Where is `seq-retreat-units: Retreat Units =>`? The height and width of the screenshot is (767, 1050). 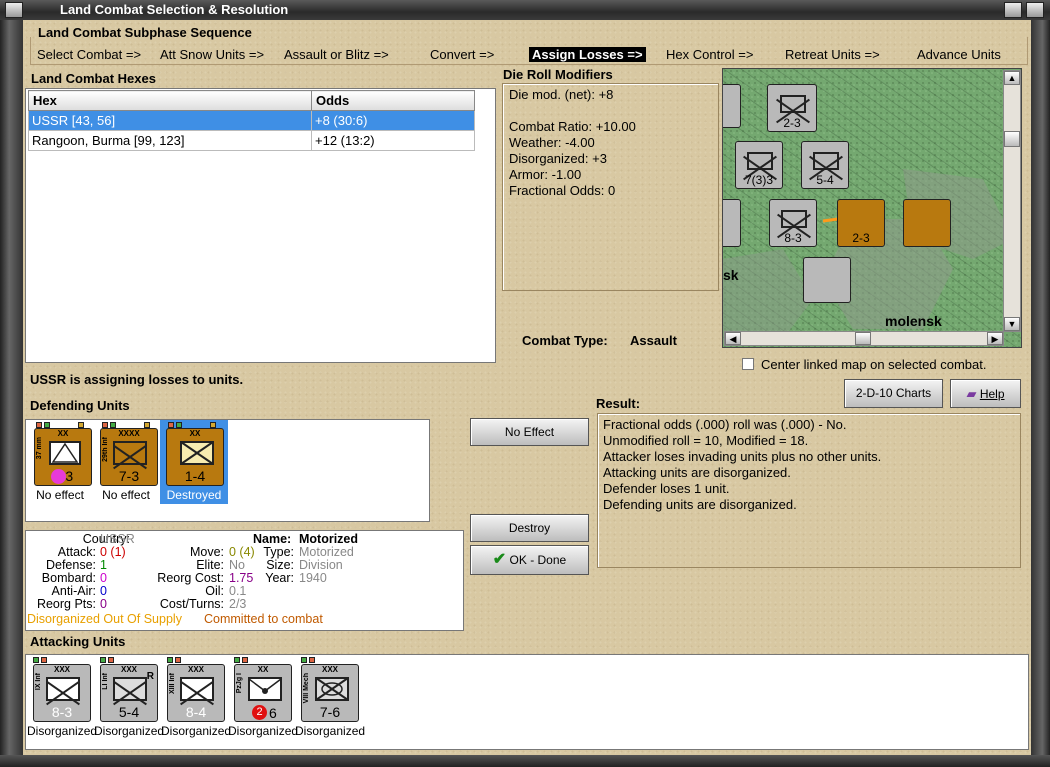
seq-retreat-units: Retreat Units => is located at coordinates (832, 54).